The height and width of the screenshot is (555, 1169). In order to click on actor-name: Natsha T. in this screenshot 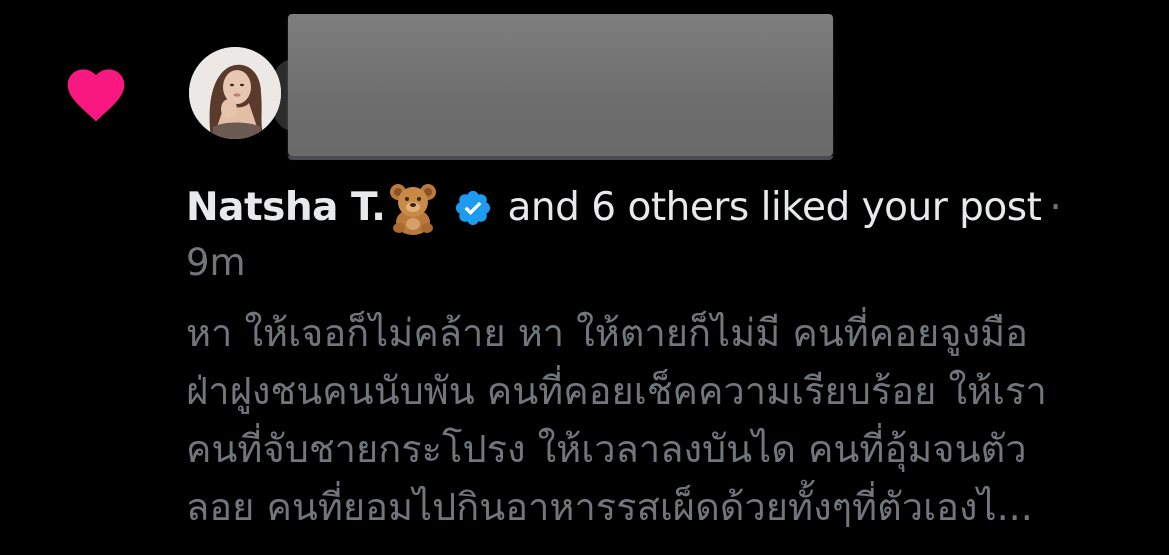, I will do `click(286, 208)`.